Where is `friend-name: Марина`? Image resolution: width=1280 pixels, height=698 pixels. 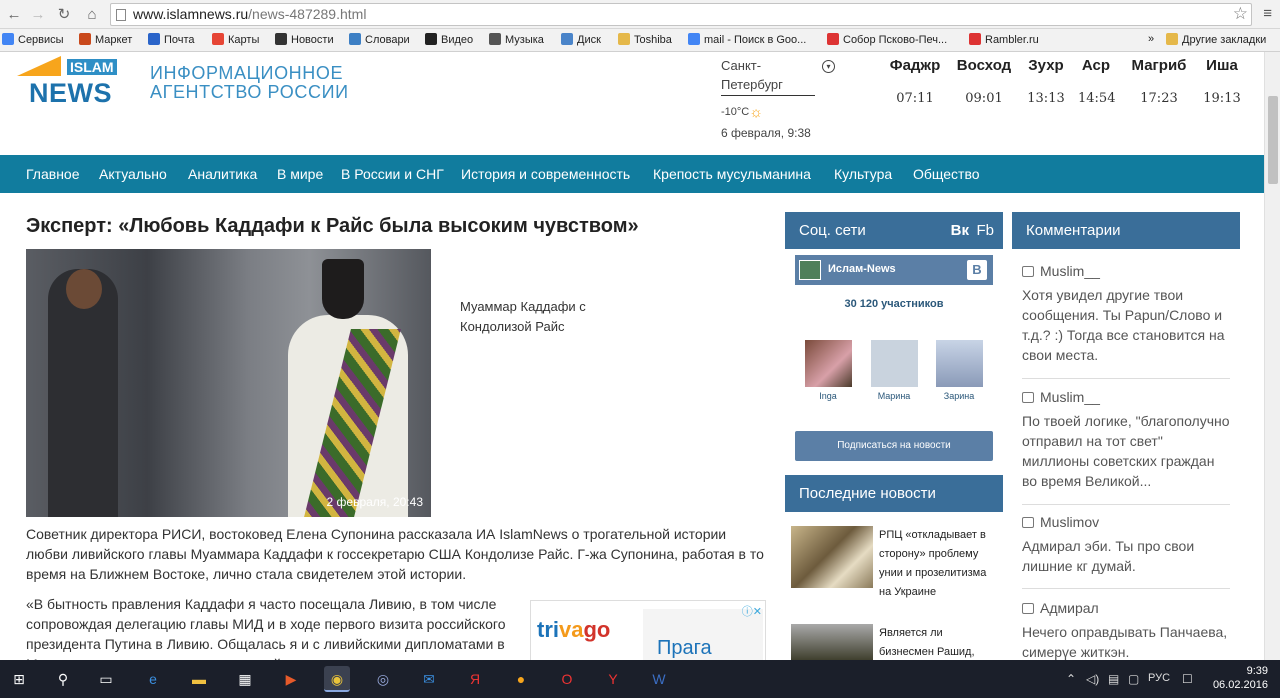
friend-name: Марина is located at coordinates (894, 396).